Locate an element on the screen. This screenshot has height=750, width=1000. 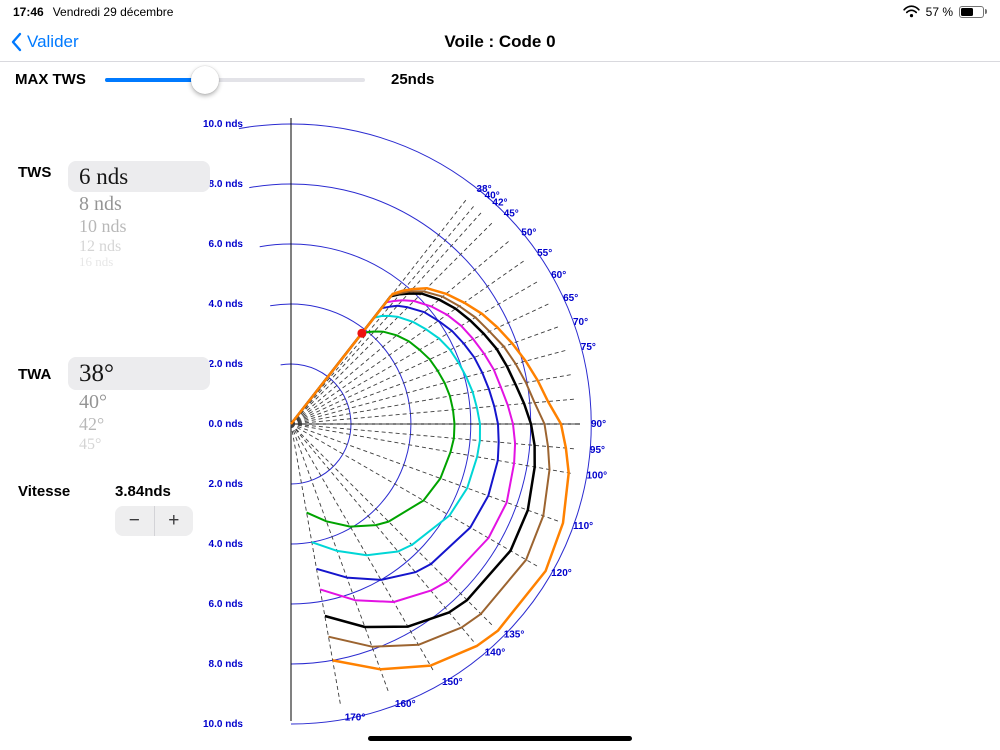
vitesse-label: Vitesse is located at coordinates (44, 491).